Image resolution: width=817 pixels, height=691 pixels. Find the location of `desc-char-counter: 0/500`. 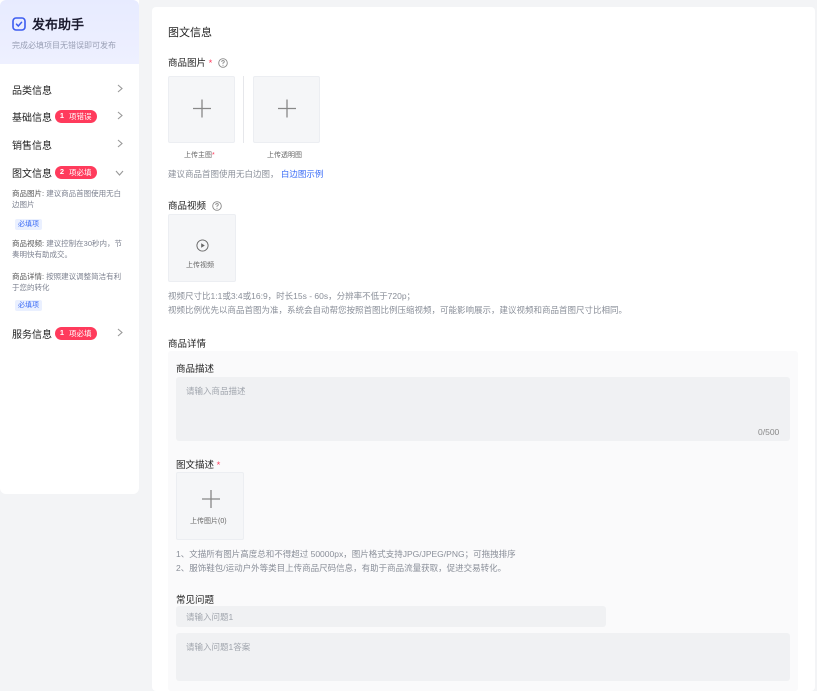

desc-char-counter: 0/500 is located at coordinates (769, 432).